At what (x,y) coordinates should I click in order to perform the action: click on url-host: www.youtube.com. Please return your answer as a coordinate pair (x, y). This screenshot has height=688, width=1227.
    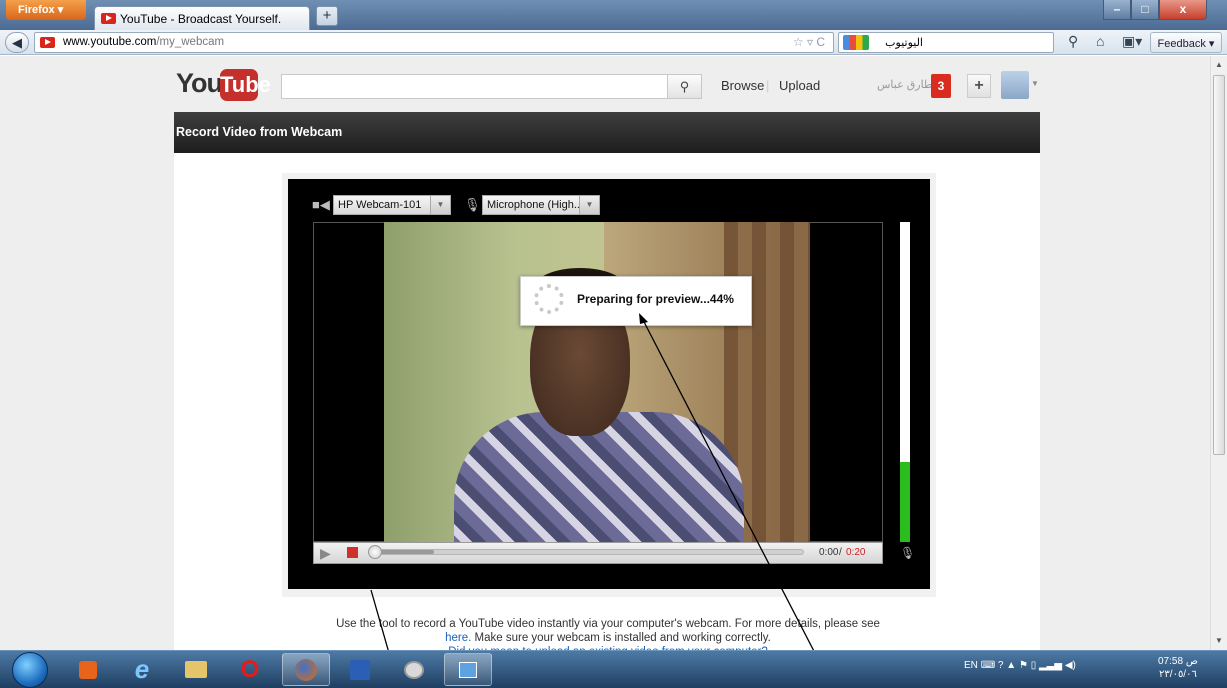
    Looking at the image, I should click on (110, 42).